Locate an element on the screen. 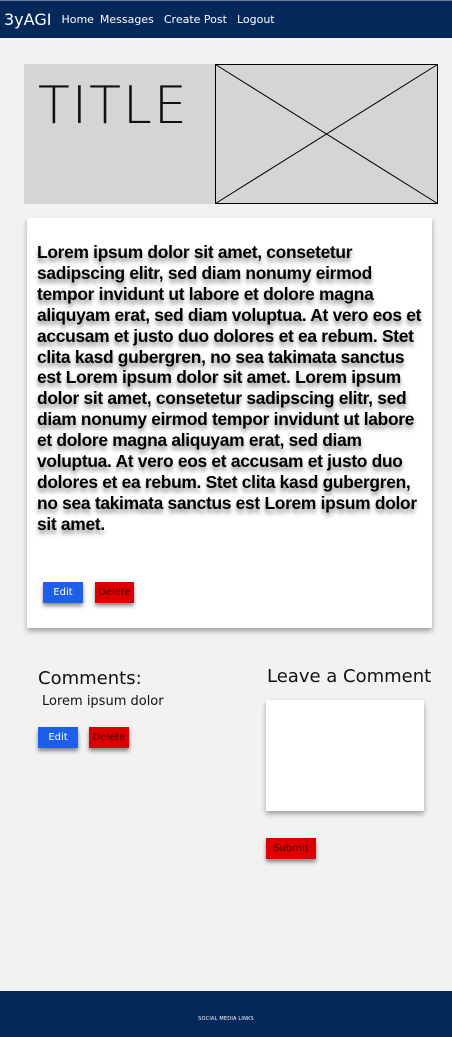  comment-delete-button: Delete is located at coordinates (109, 737).